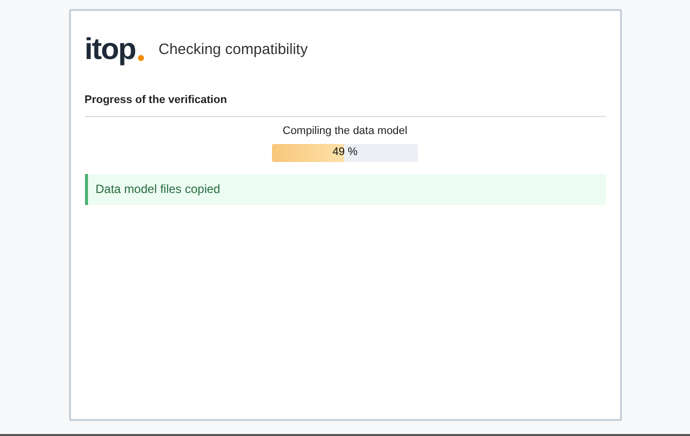 This screenshot has height=436, width=690. What do you see at coordinates (114, 50) in the screenshot?
I see `logo: itop` at bounding box center [114, 50].